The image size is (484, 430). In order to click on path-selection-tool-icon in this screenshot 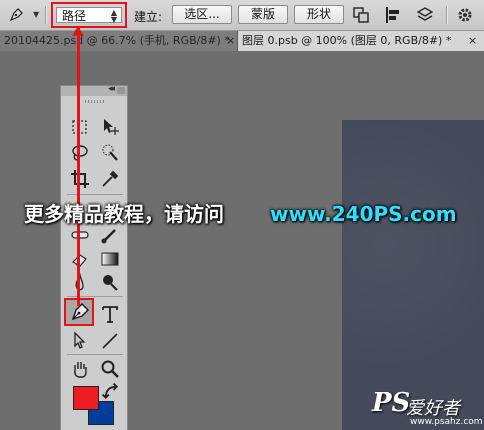, I will do `click(80, 341)`.